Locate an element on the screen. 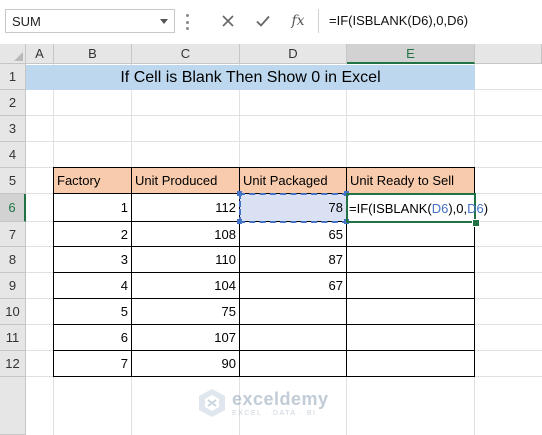 Image resolution: width=542 pixels, height=435 pixels. row-header-2: 2 is located at coordinates (13, 103).